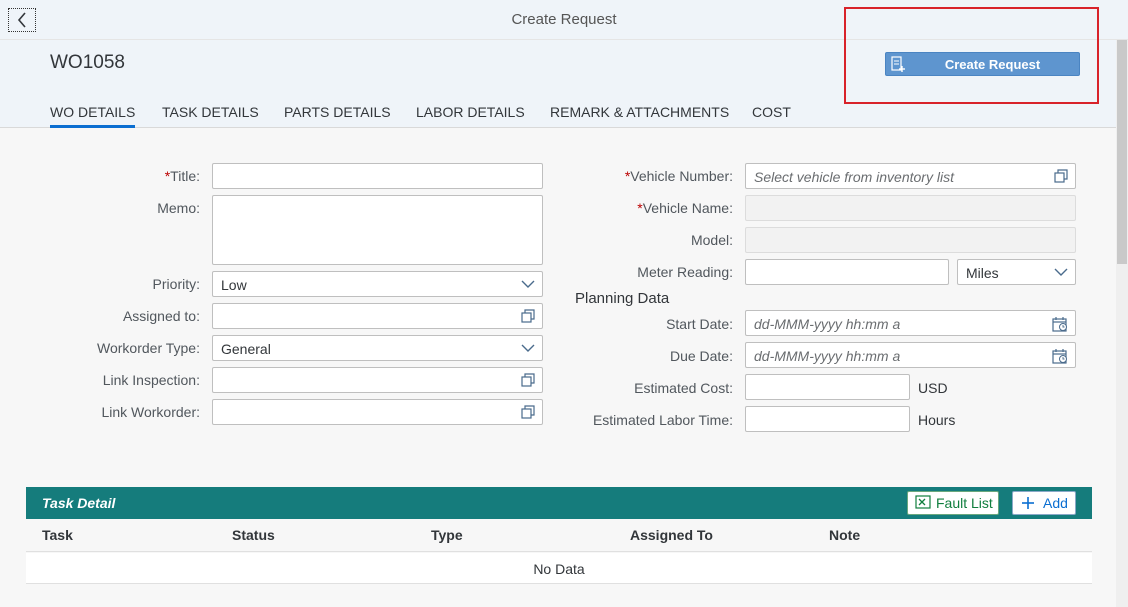 This screenshot has width=1128, height=607. What do you see at coordinates (699, 324) in the screenshot?
I see `start-date-label: Start Date:` at bounding box center [699, 324].